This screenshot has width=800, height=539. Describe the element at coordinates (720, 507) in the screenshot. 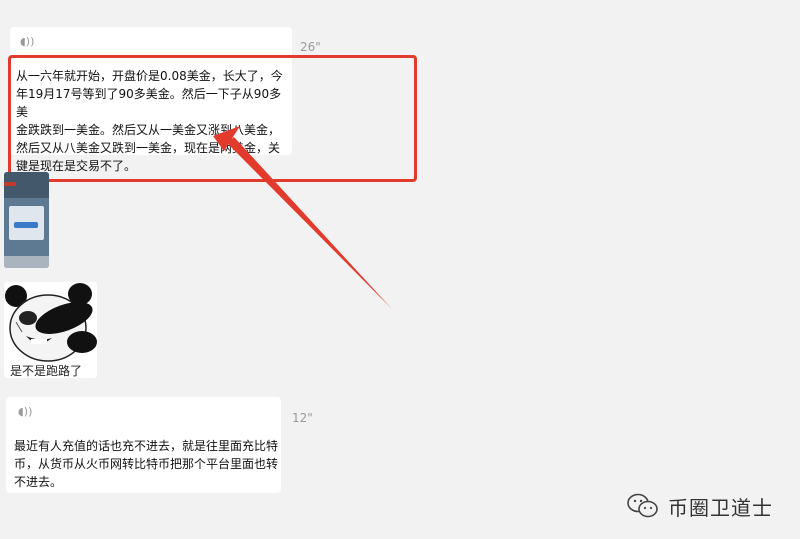

I see `watermark-text: 币圈卫道士` at that location.